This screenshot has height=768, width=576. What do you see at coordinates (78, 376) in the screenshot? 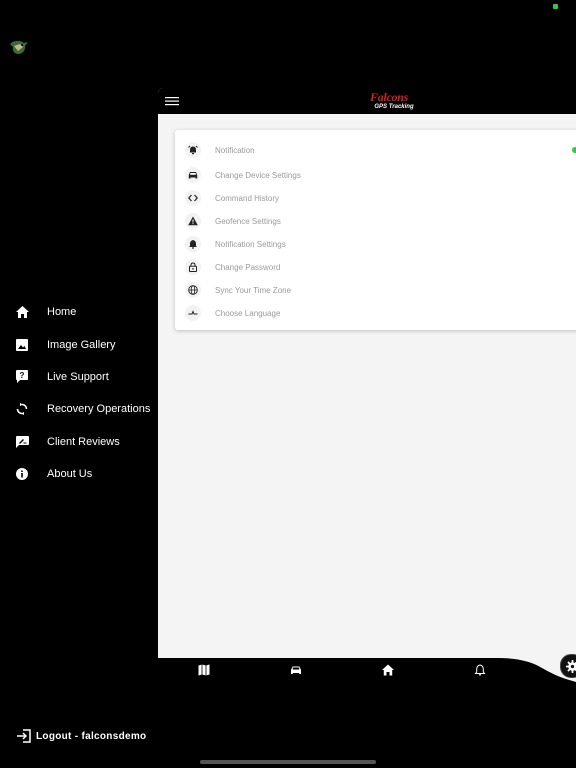
I see `drawer-item-label: Live Support` at bounding box center [78, 376].